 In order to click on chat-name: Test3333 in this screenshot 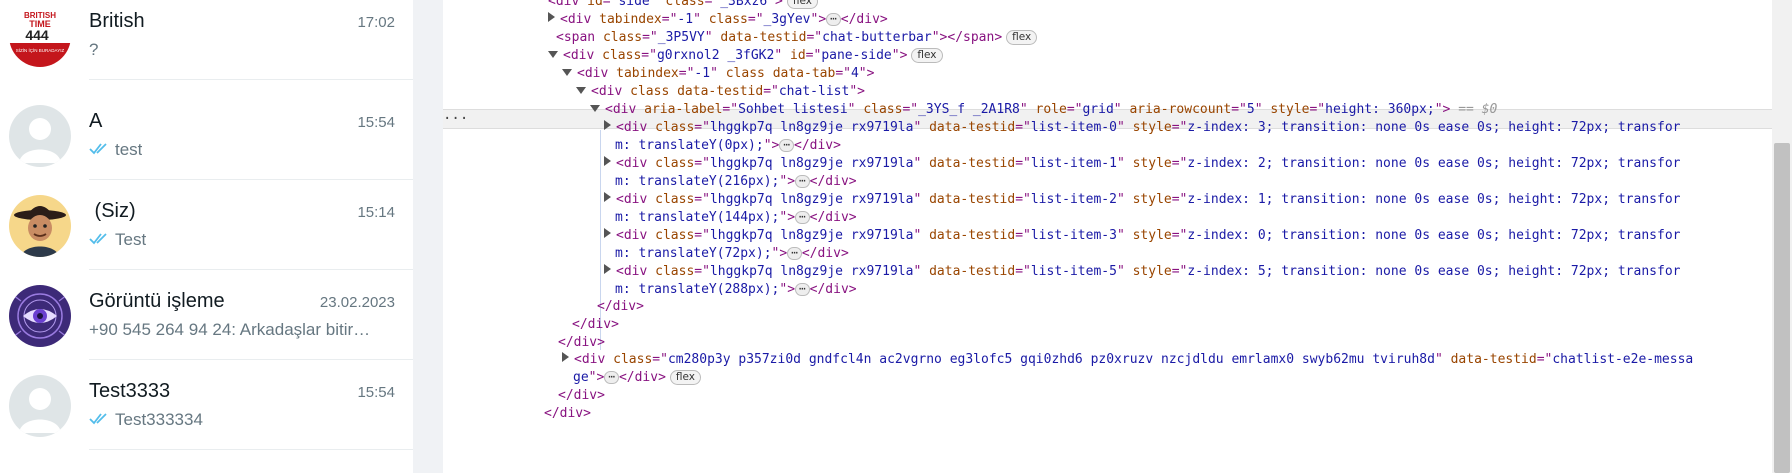, I will do `click(130, 391)`.